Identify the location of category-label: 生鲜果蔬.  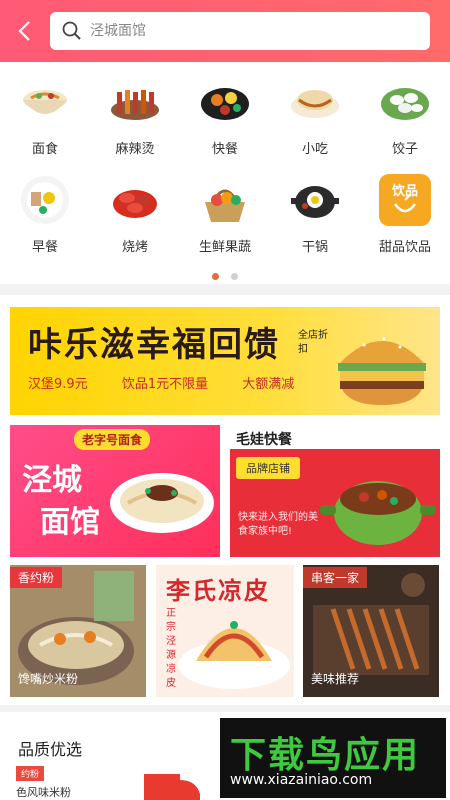
(224, 247).